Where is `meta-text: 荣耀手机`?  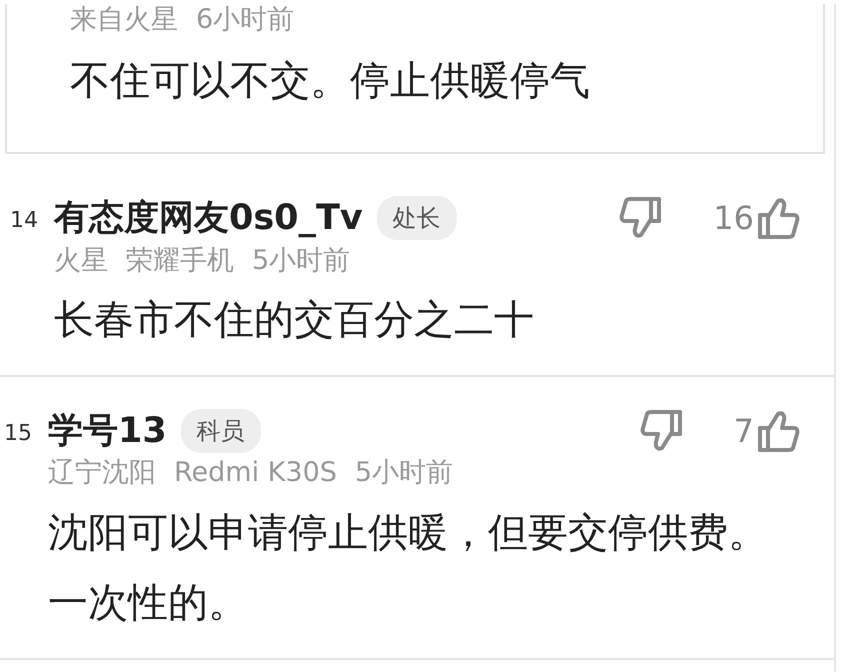
meta-text: 荣耀手机 is located at coordinates (180, 260).